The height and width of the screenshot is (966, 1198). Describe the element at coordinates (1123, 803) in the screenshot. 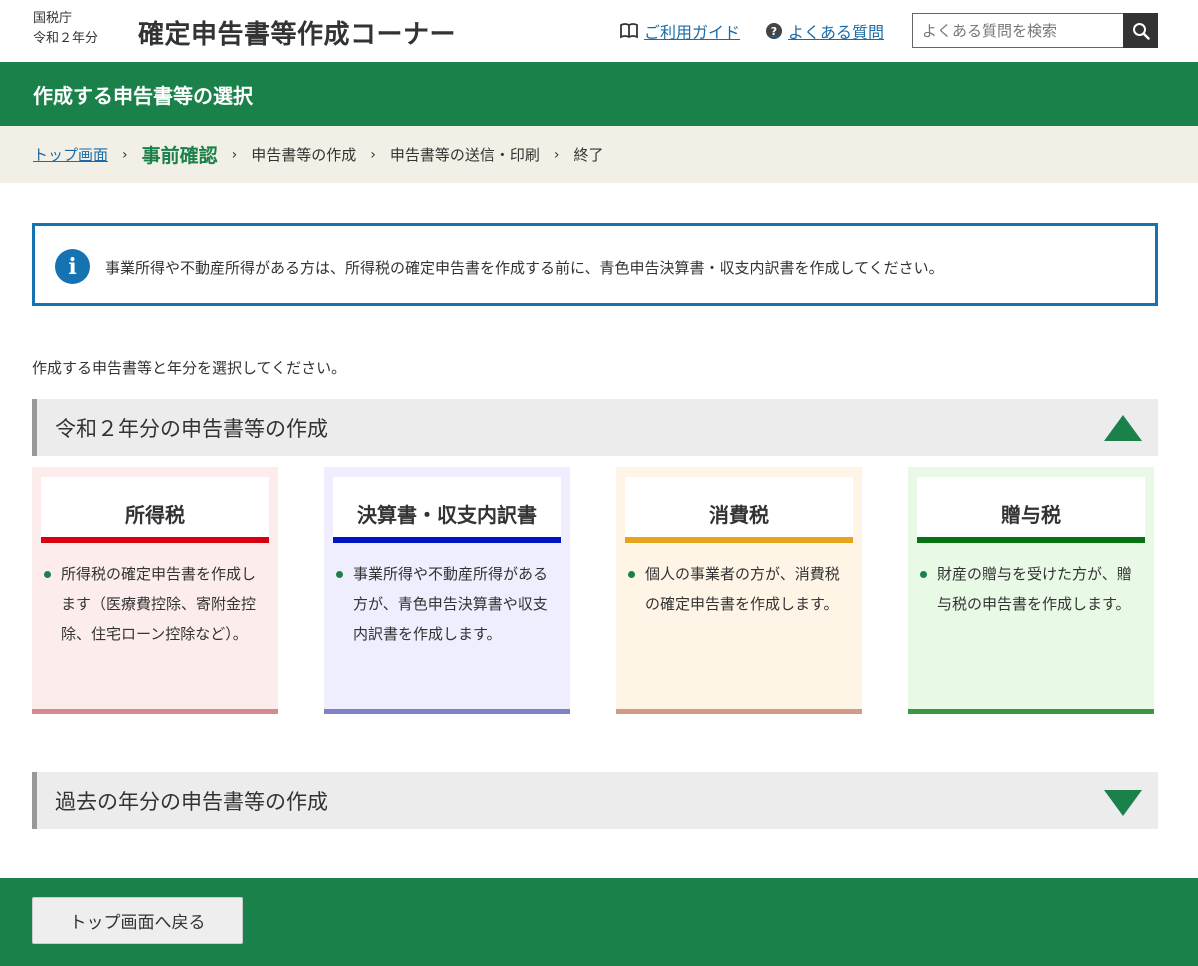

I see `triangle-down-icon` at that location.